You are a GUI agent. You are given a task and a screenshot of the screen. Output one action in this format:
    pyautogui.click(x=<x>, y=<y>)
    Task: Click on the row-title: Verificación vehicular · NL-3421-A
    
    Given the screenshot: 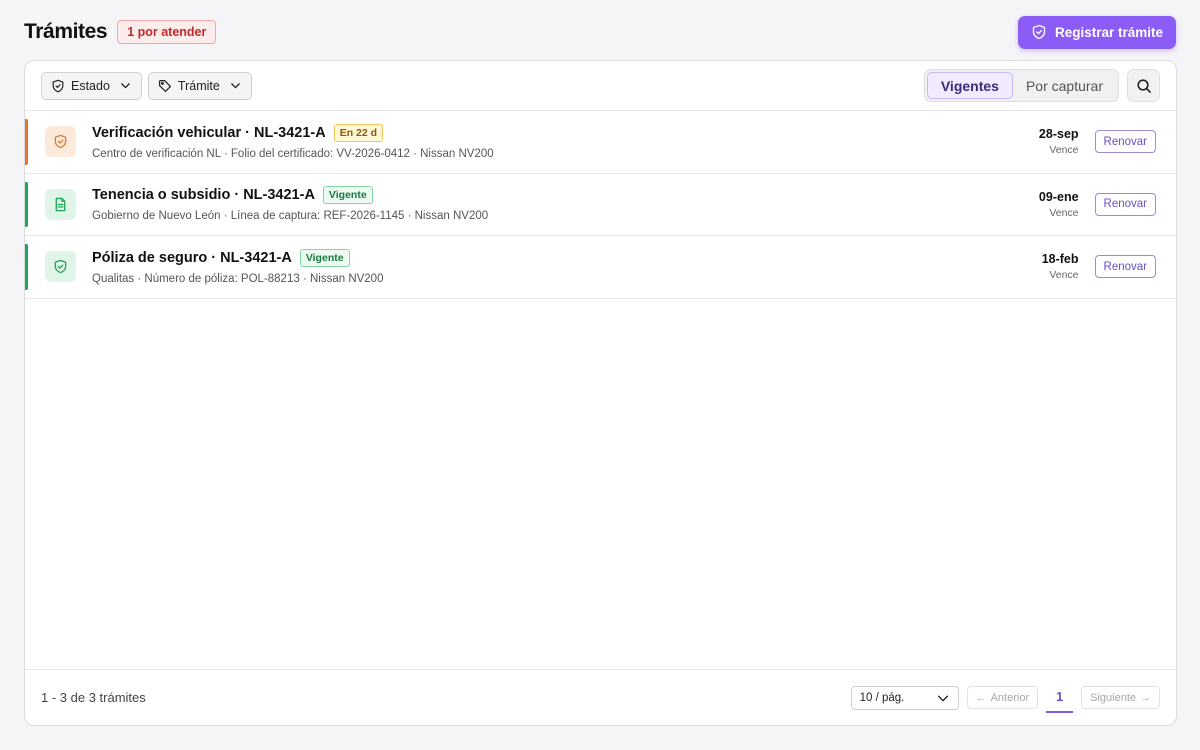 What is the action you would take?
    pyautogui.click(x=209, y=132)
    